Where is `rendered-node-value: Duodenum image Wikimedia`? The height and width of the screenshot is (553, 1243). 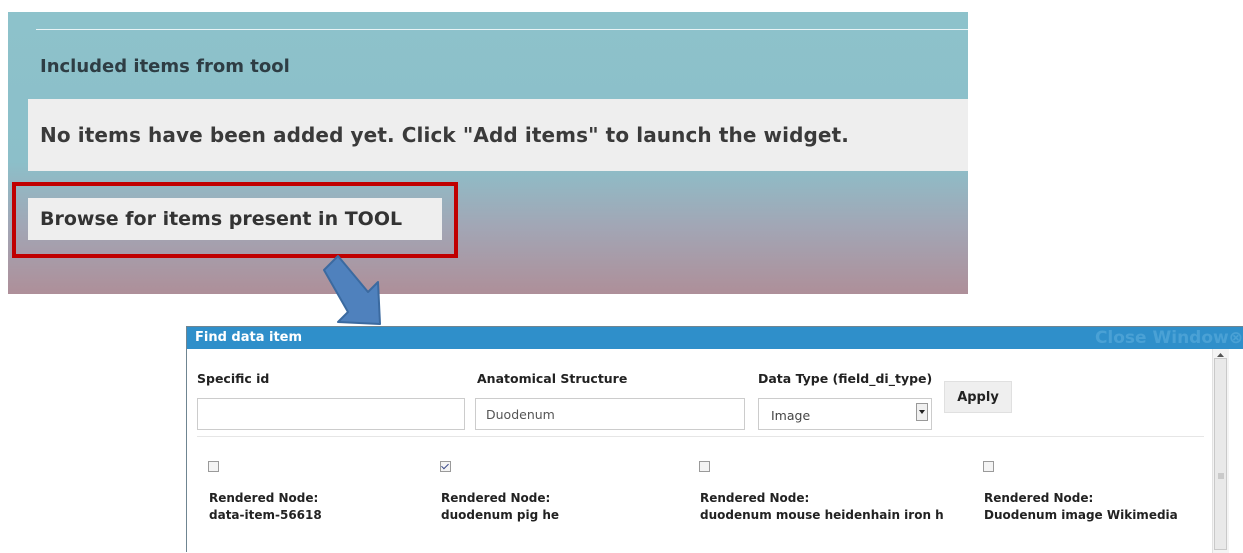 rendered-node-value: Duodenum image Wikimedia is located at coordinates (1081, 515).